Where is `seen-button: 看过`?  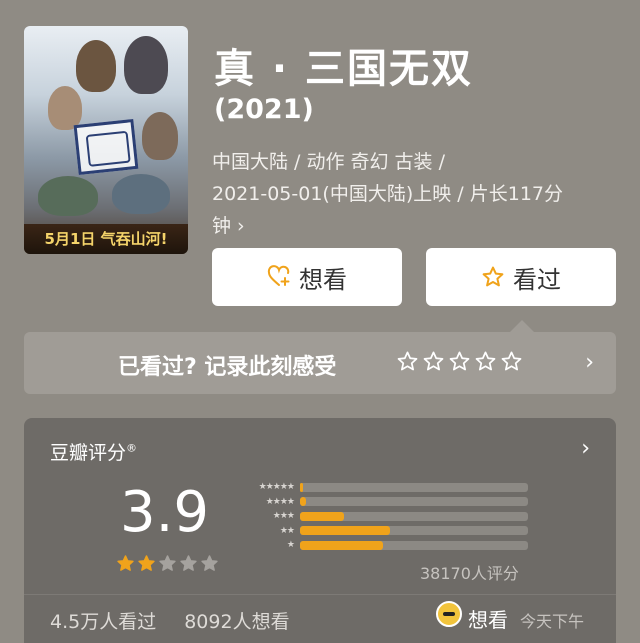
seen-button: 看过 is located at coordinates (521, 277).